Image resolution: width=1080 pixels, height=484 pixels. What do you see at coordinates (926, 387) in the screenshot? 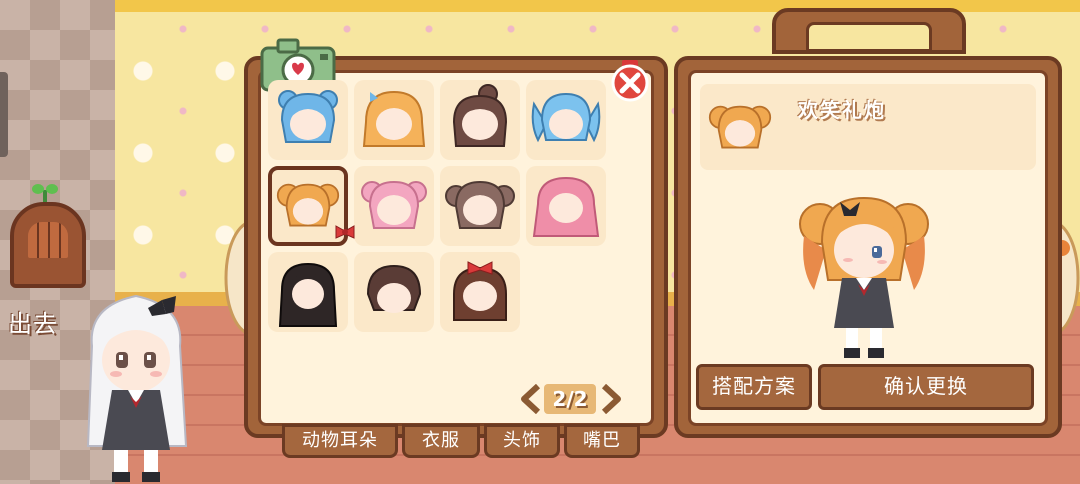
I see `confirm-change-button: 确认更换` at bounding box center [926, 387].